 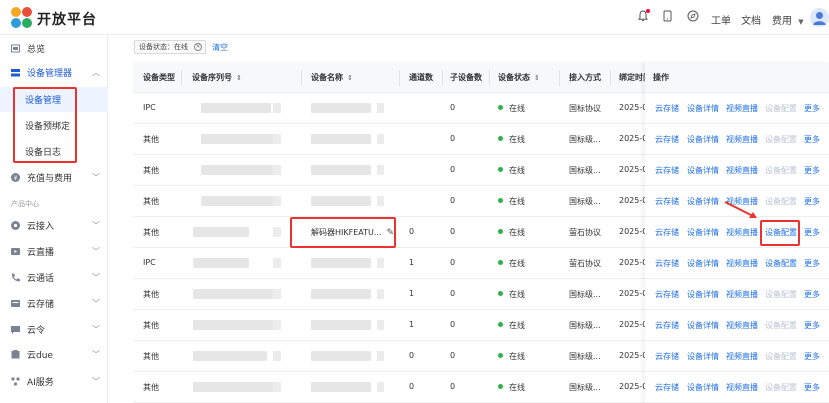 I want to click on redacted-name-suffix, so click(x=380, y=170).